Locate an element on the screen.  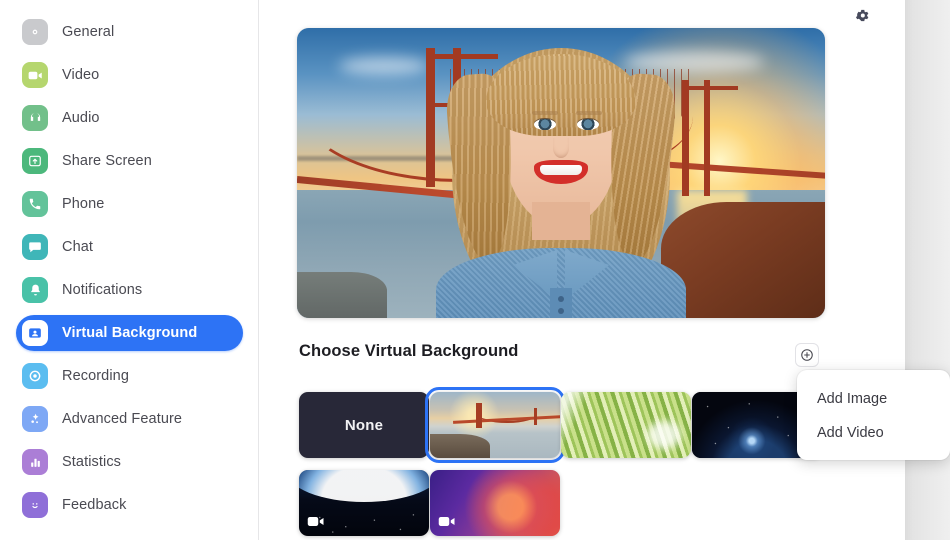
bell-icon is located at coordinates (35, 290).